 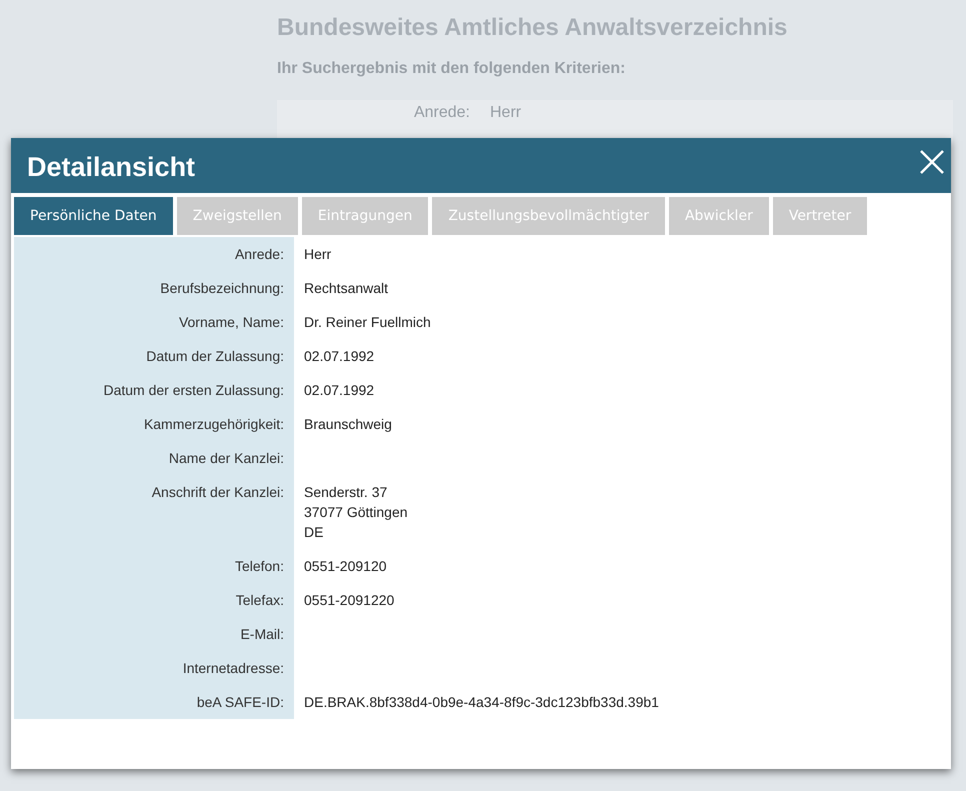 I want to click on field-label: Internetadresse:, so click(x=233, y=668).